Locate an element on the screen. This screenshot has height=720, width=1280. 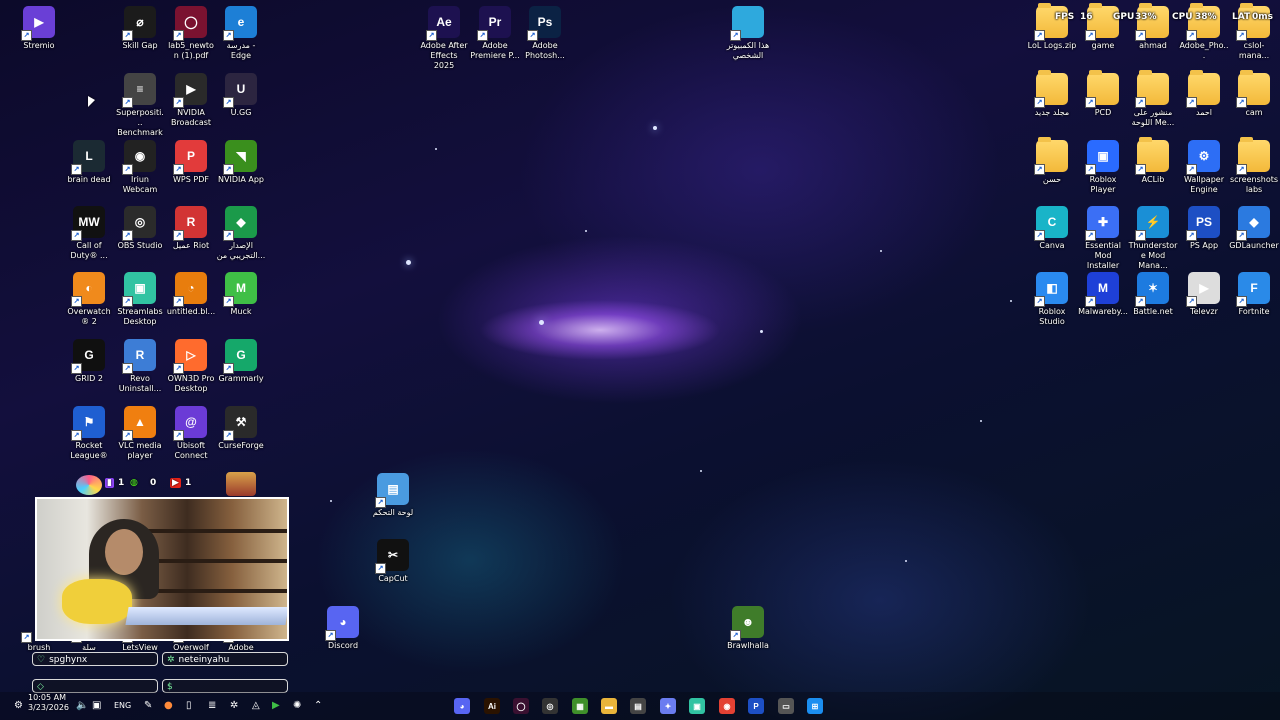
windows-start-icon: ⊞ is located at coordinates (815, 706).